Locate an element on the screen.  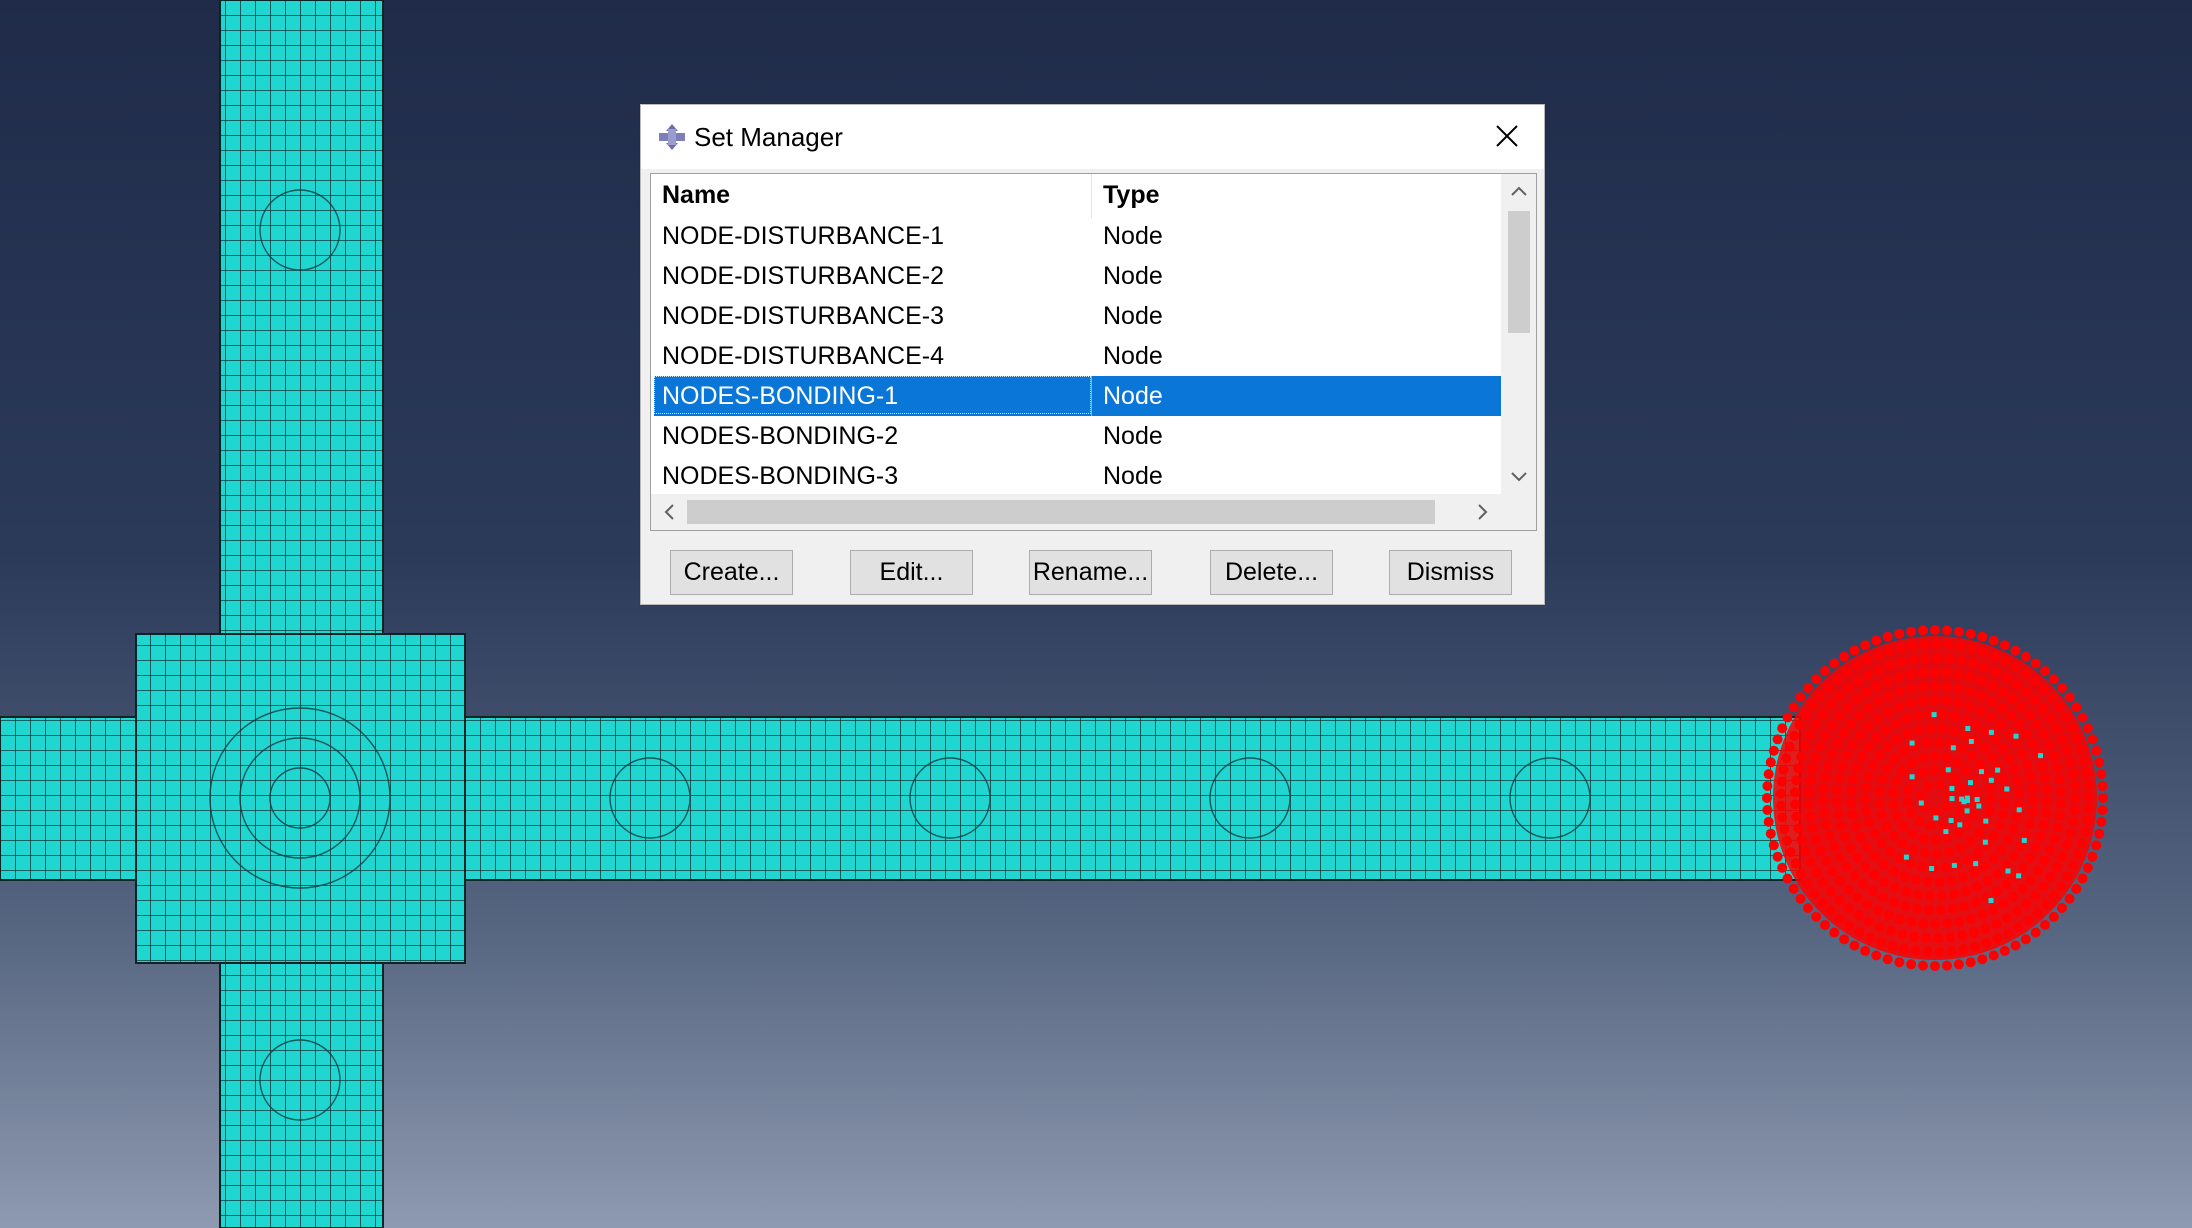
table-row: NODE-DISTURBANCE-3 Node is located at coordinates (1076, 316).